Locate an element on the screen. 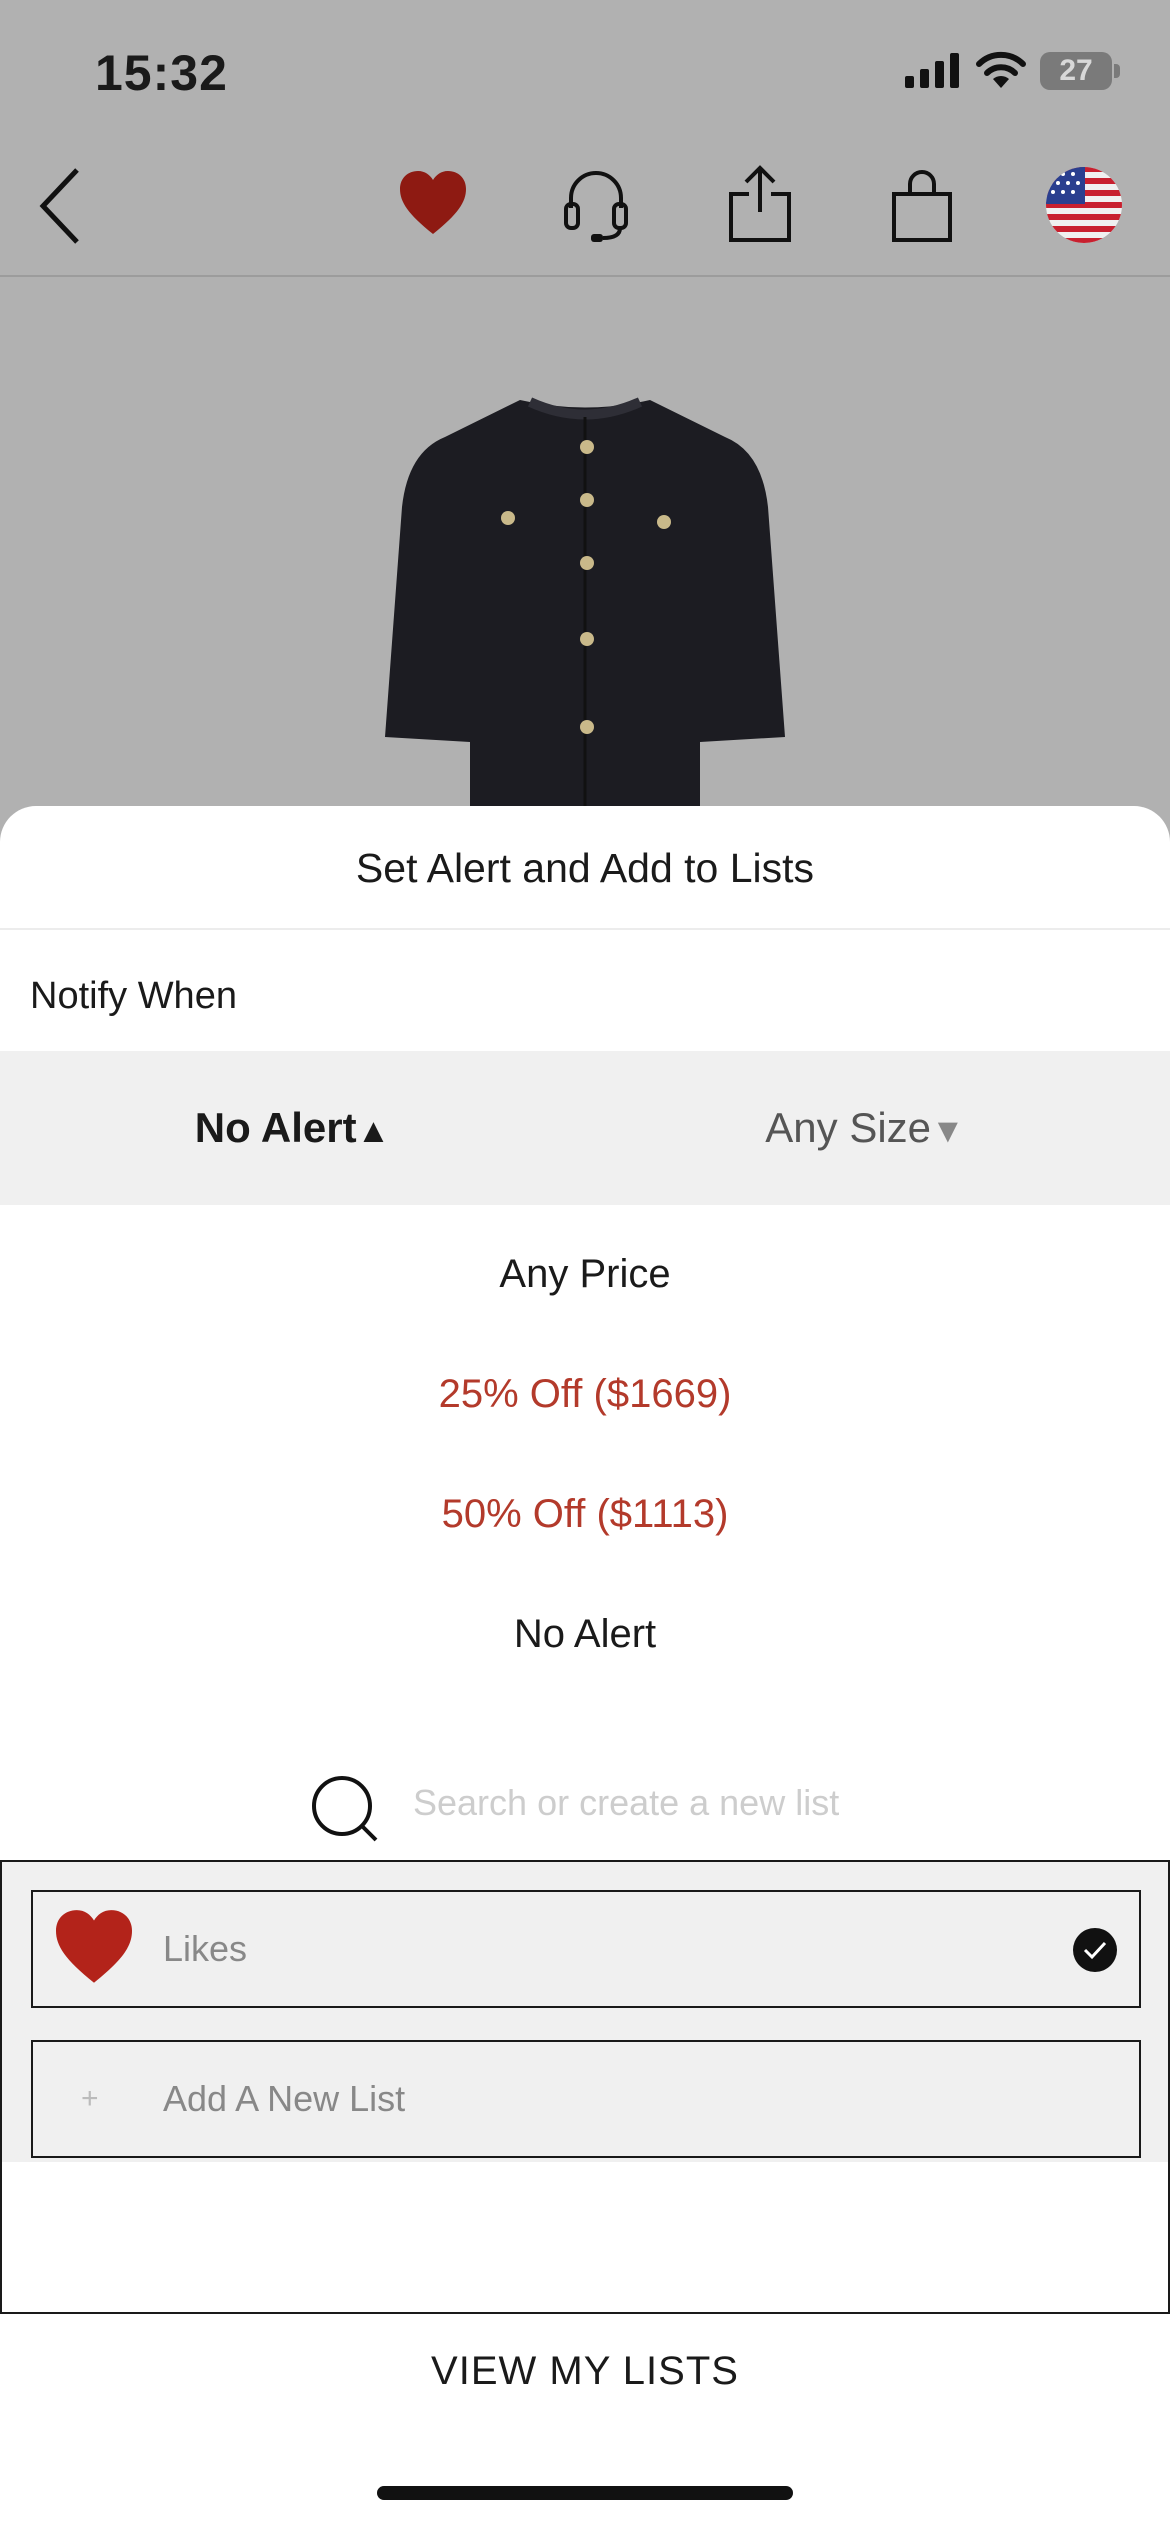 Image resolution: width=1170 pixels, height=2532 pixels. status-time: 15:32 is located at coordinates (161, 73).